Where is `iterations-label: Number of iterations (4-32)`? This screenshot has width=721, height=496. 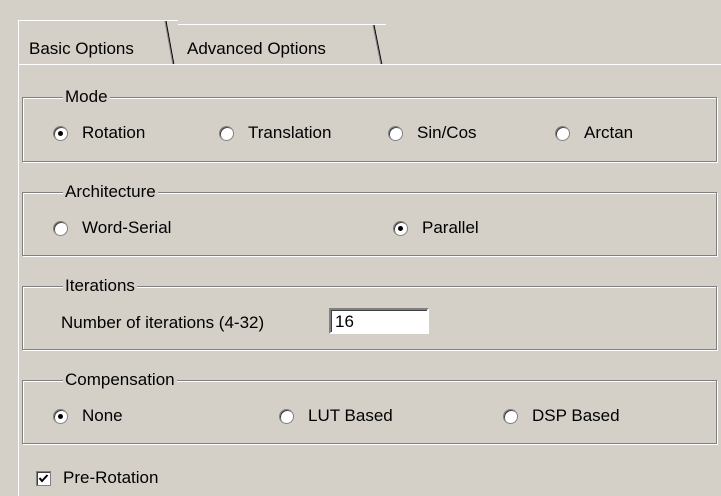 iterations-label: Number of iterations (4-32) is located at coordinates (162, 323).